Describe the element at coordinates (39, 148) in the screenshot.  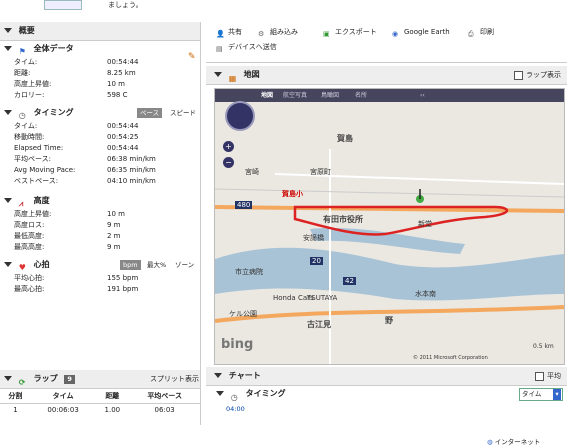
I see `stat-label: Elapsed Time:` at that location.